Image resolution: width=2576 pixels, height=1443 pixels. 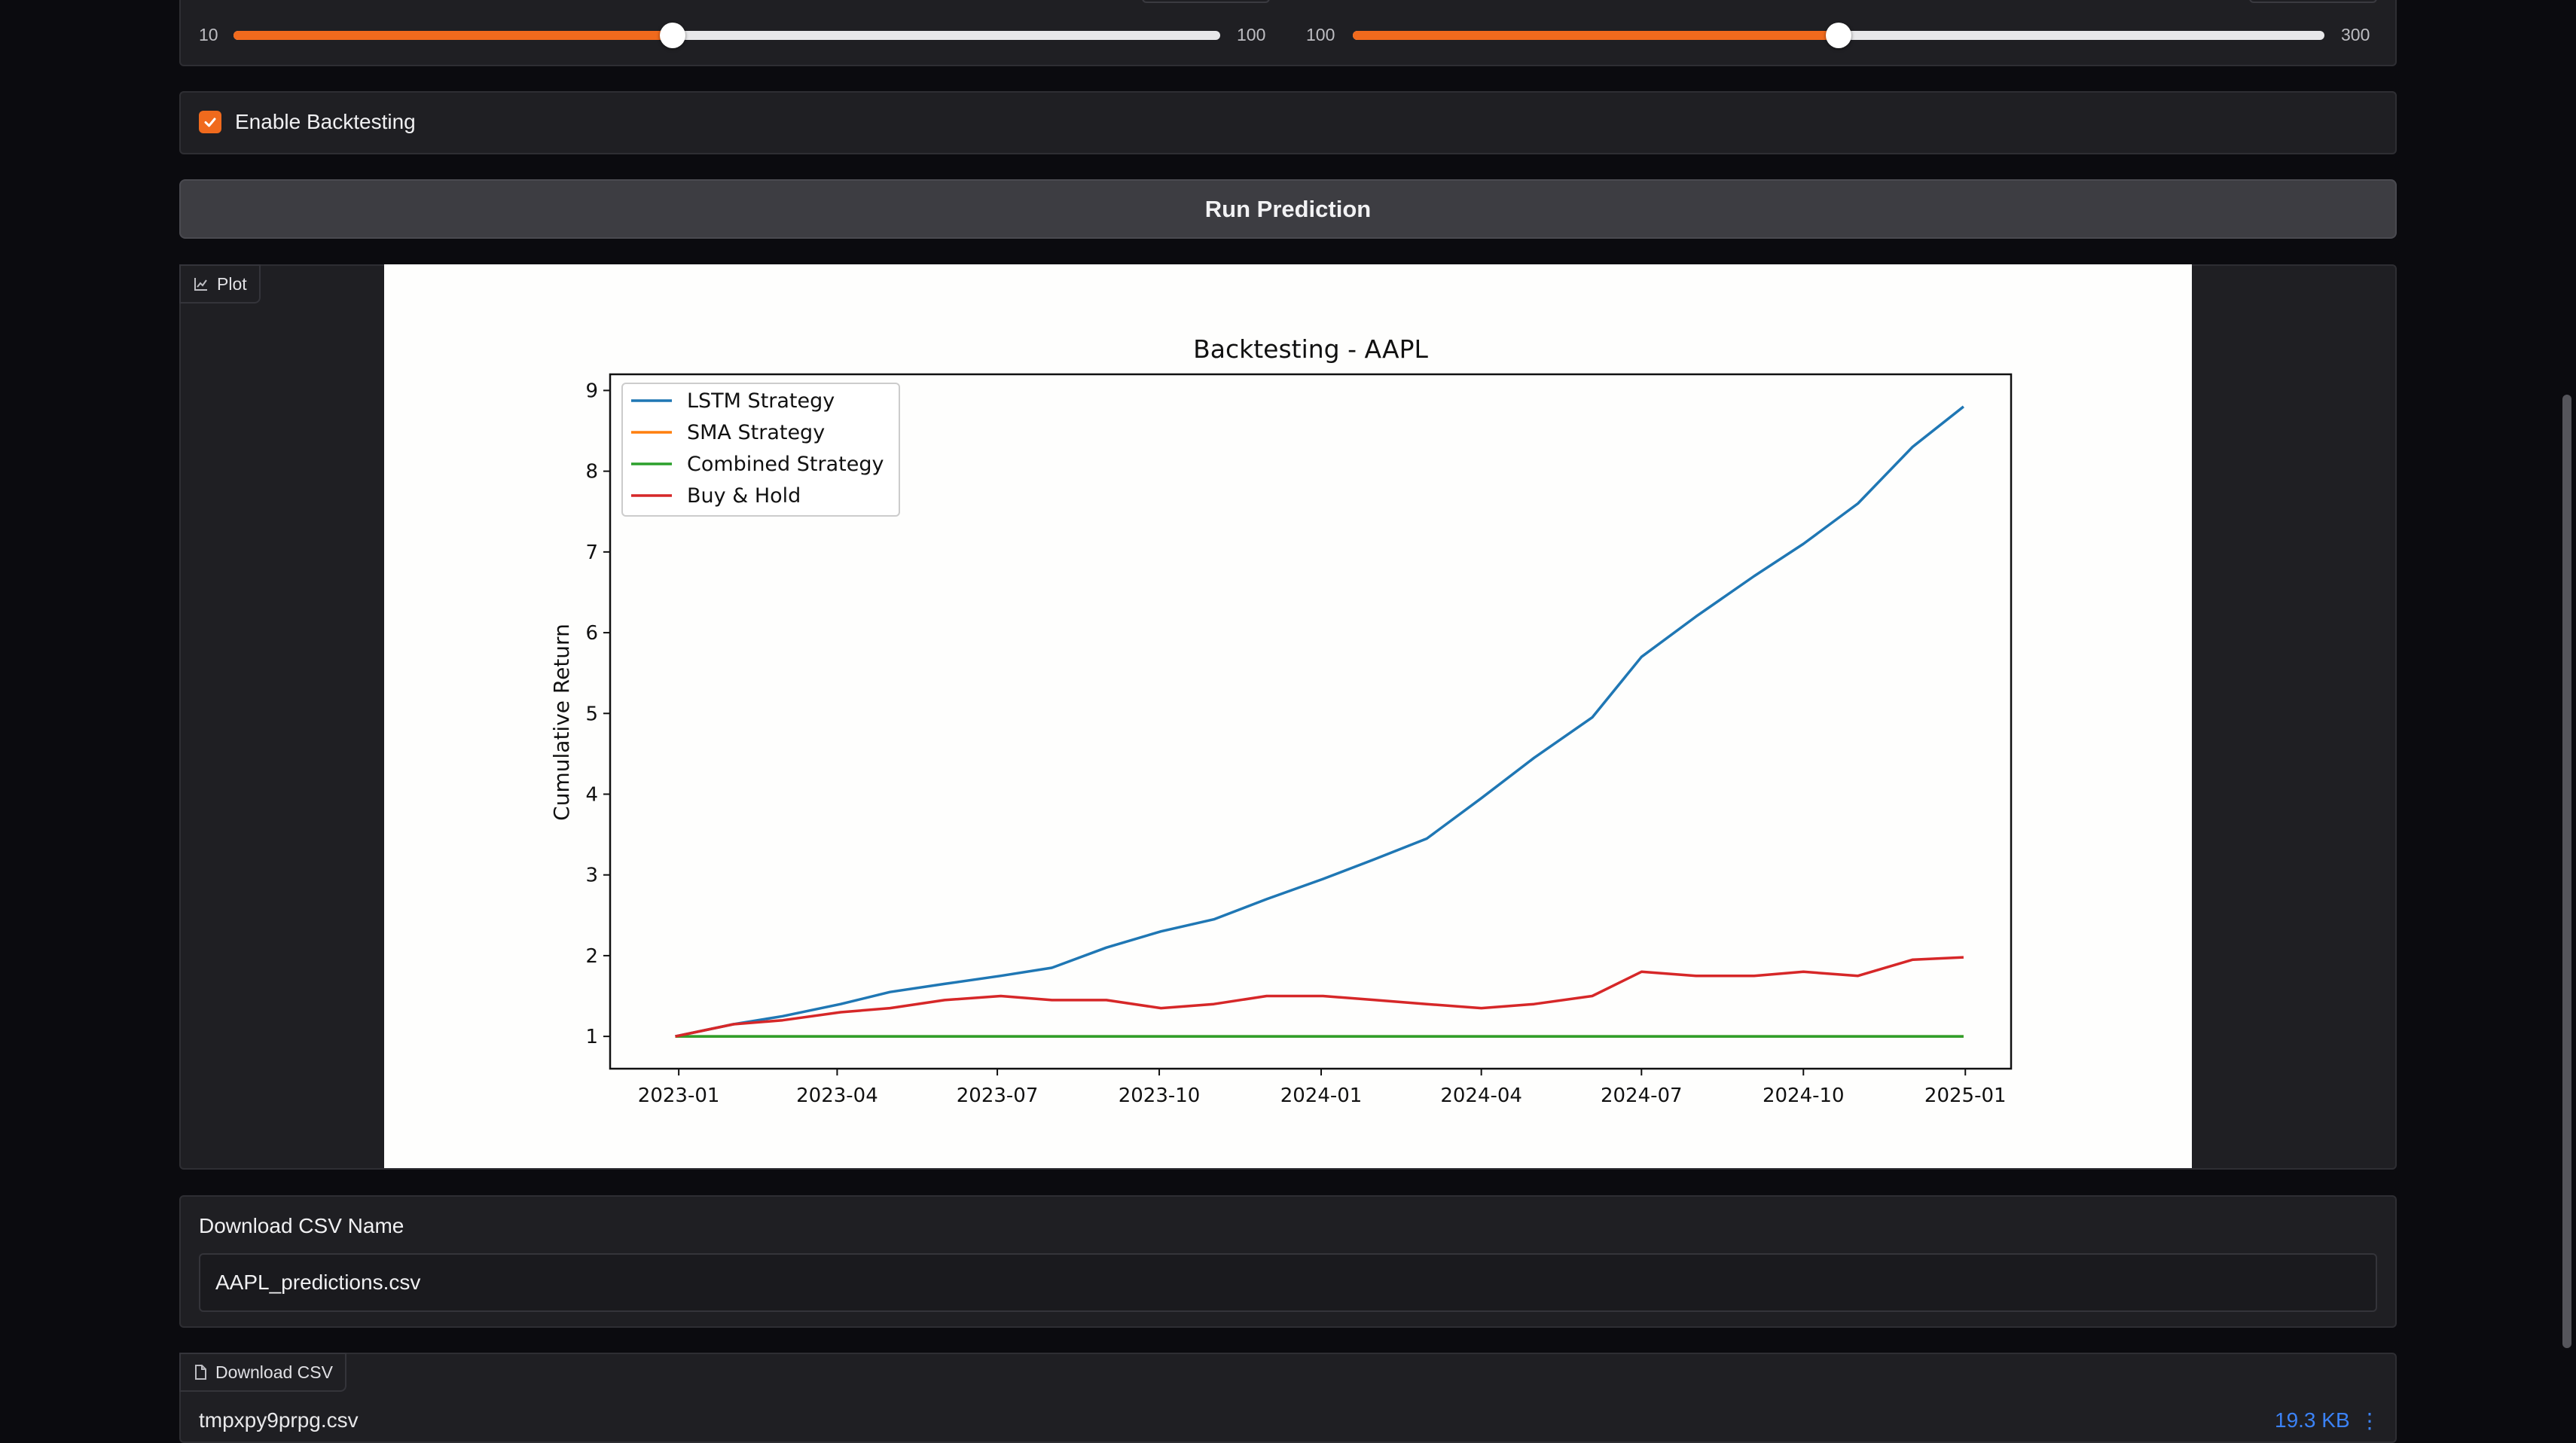 I want to click on slider-1-thumb, so click(x=672, y=35).